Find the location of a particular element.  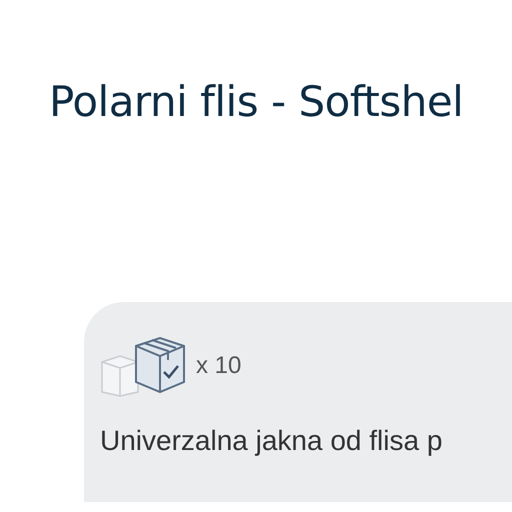

boxes-icon is located at coordinates (144, 366).